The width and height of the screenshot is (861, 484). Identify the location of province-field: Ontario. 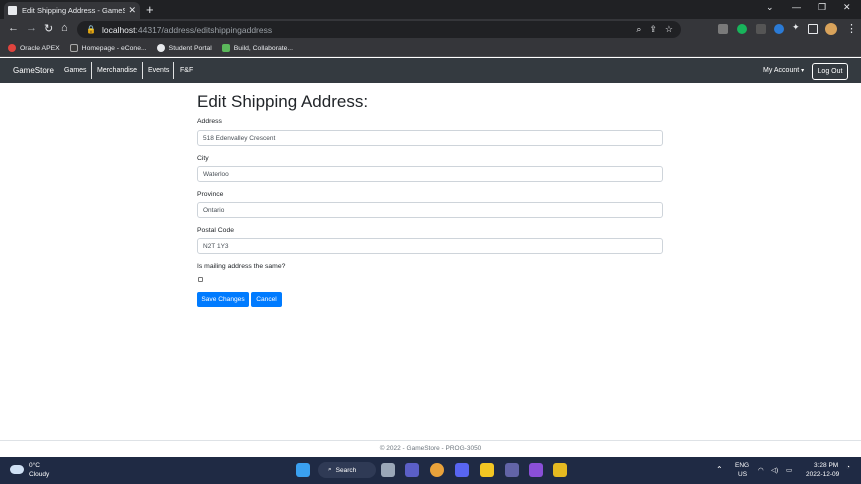
(430, 210).